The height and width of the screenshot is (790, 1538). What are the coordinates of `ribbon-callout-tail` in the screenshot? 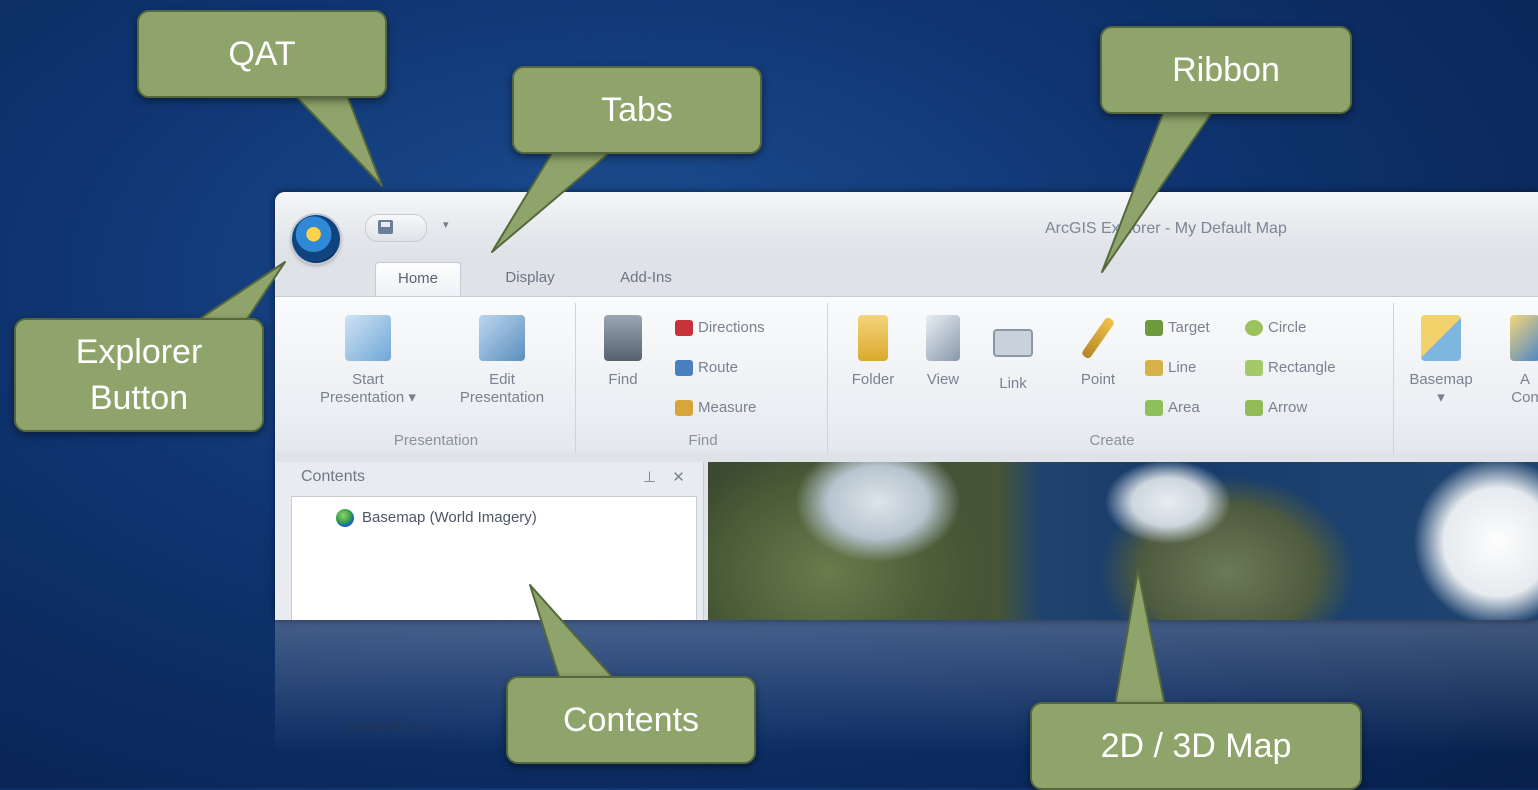 It's located at (1158, 190).